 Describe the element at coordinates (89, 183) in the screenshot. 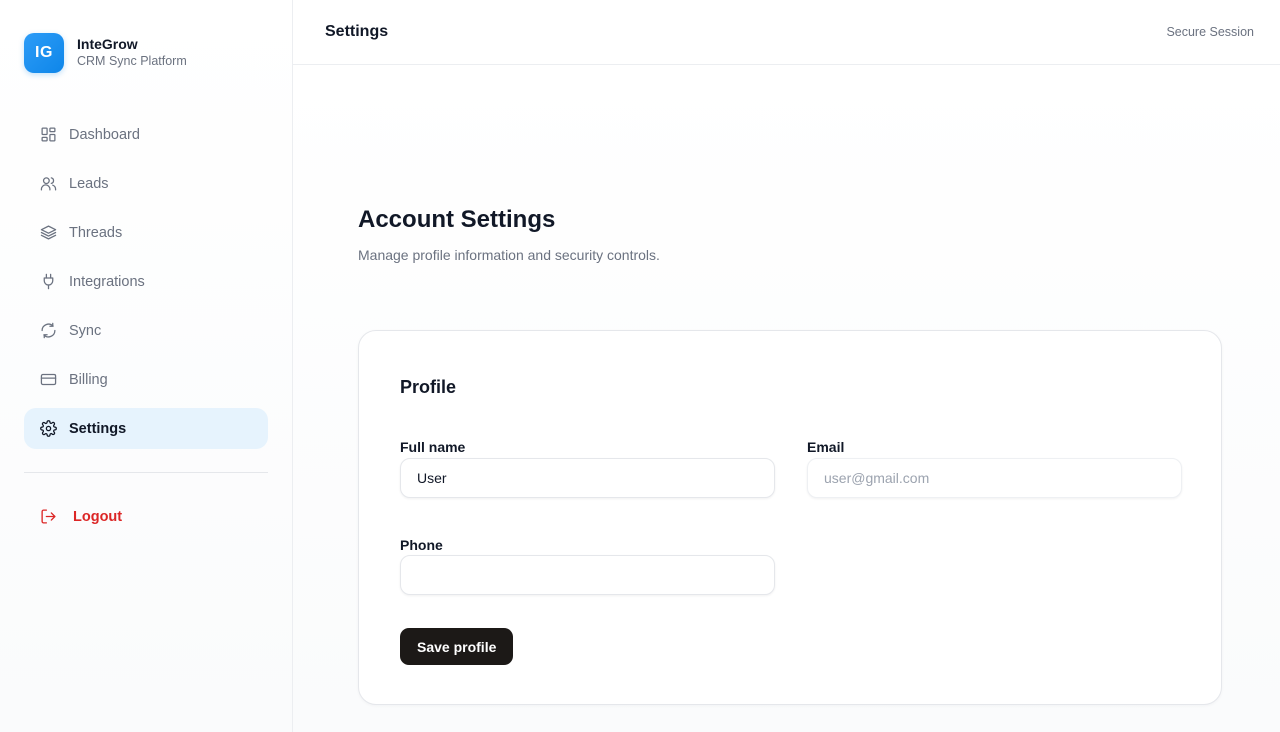

I see `sidebar-item-label: Leads` at that location.